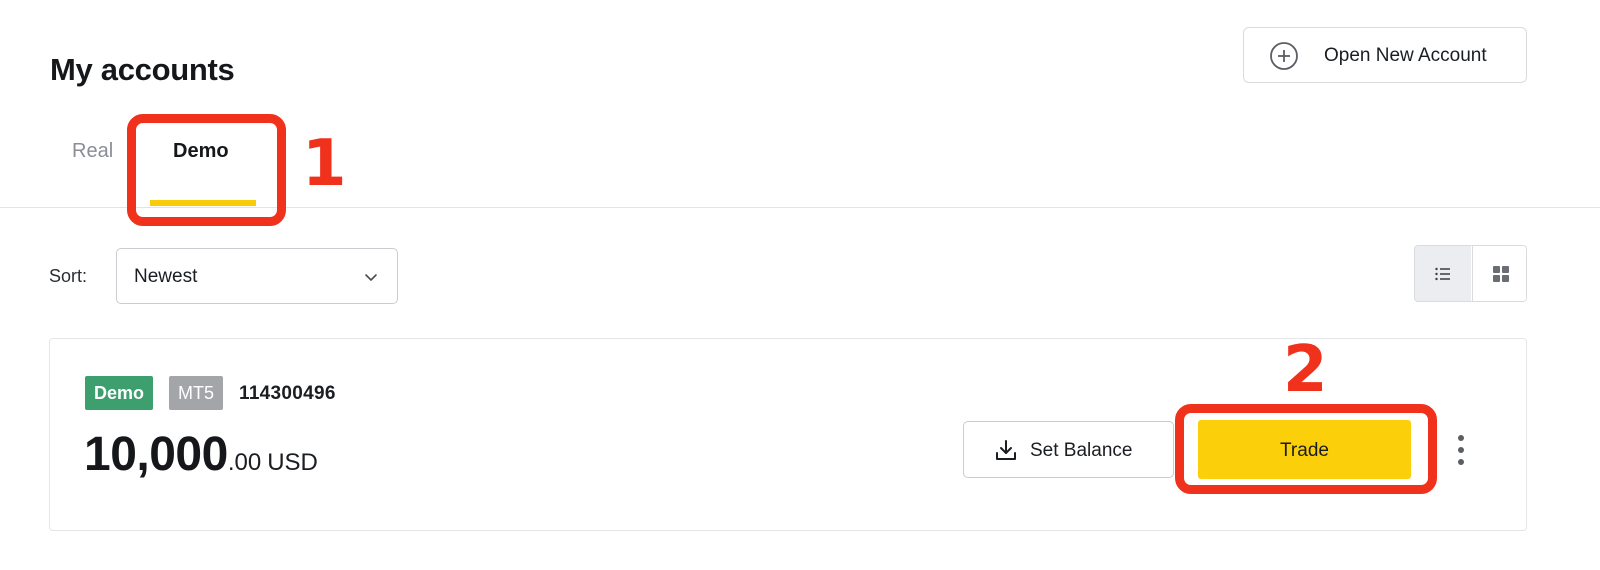  Describe the element at coordinates (324, 164) in the screenshot. I see `annotation-number-1: 1` at that location.